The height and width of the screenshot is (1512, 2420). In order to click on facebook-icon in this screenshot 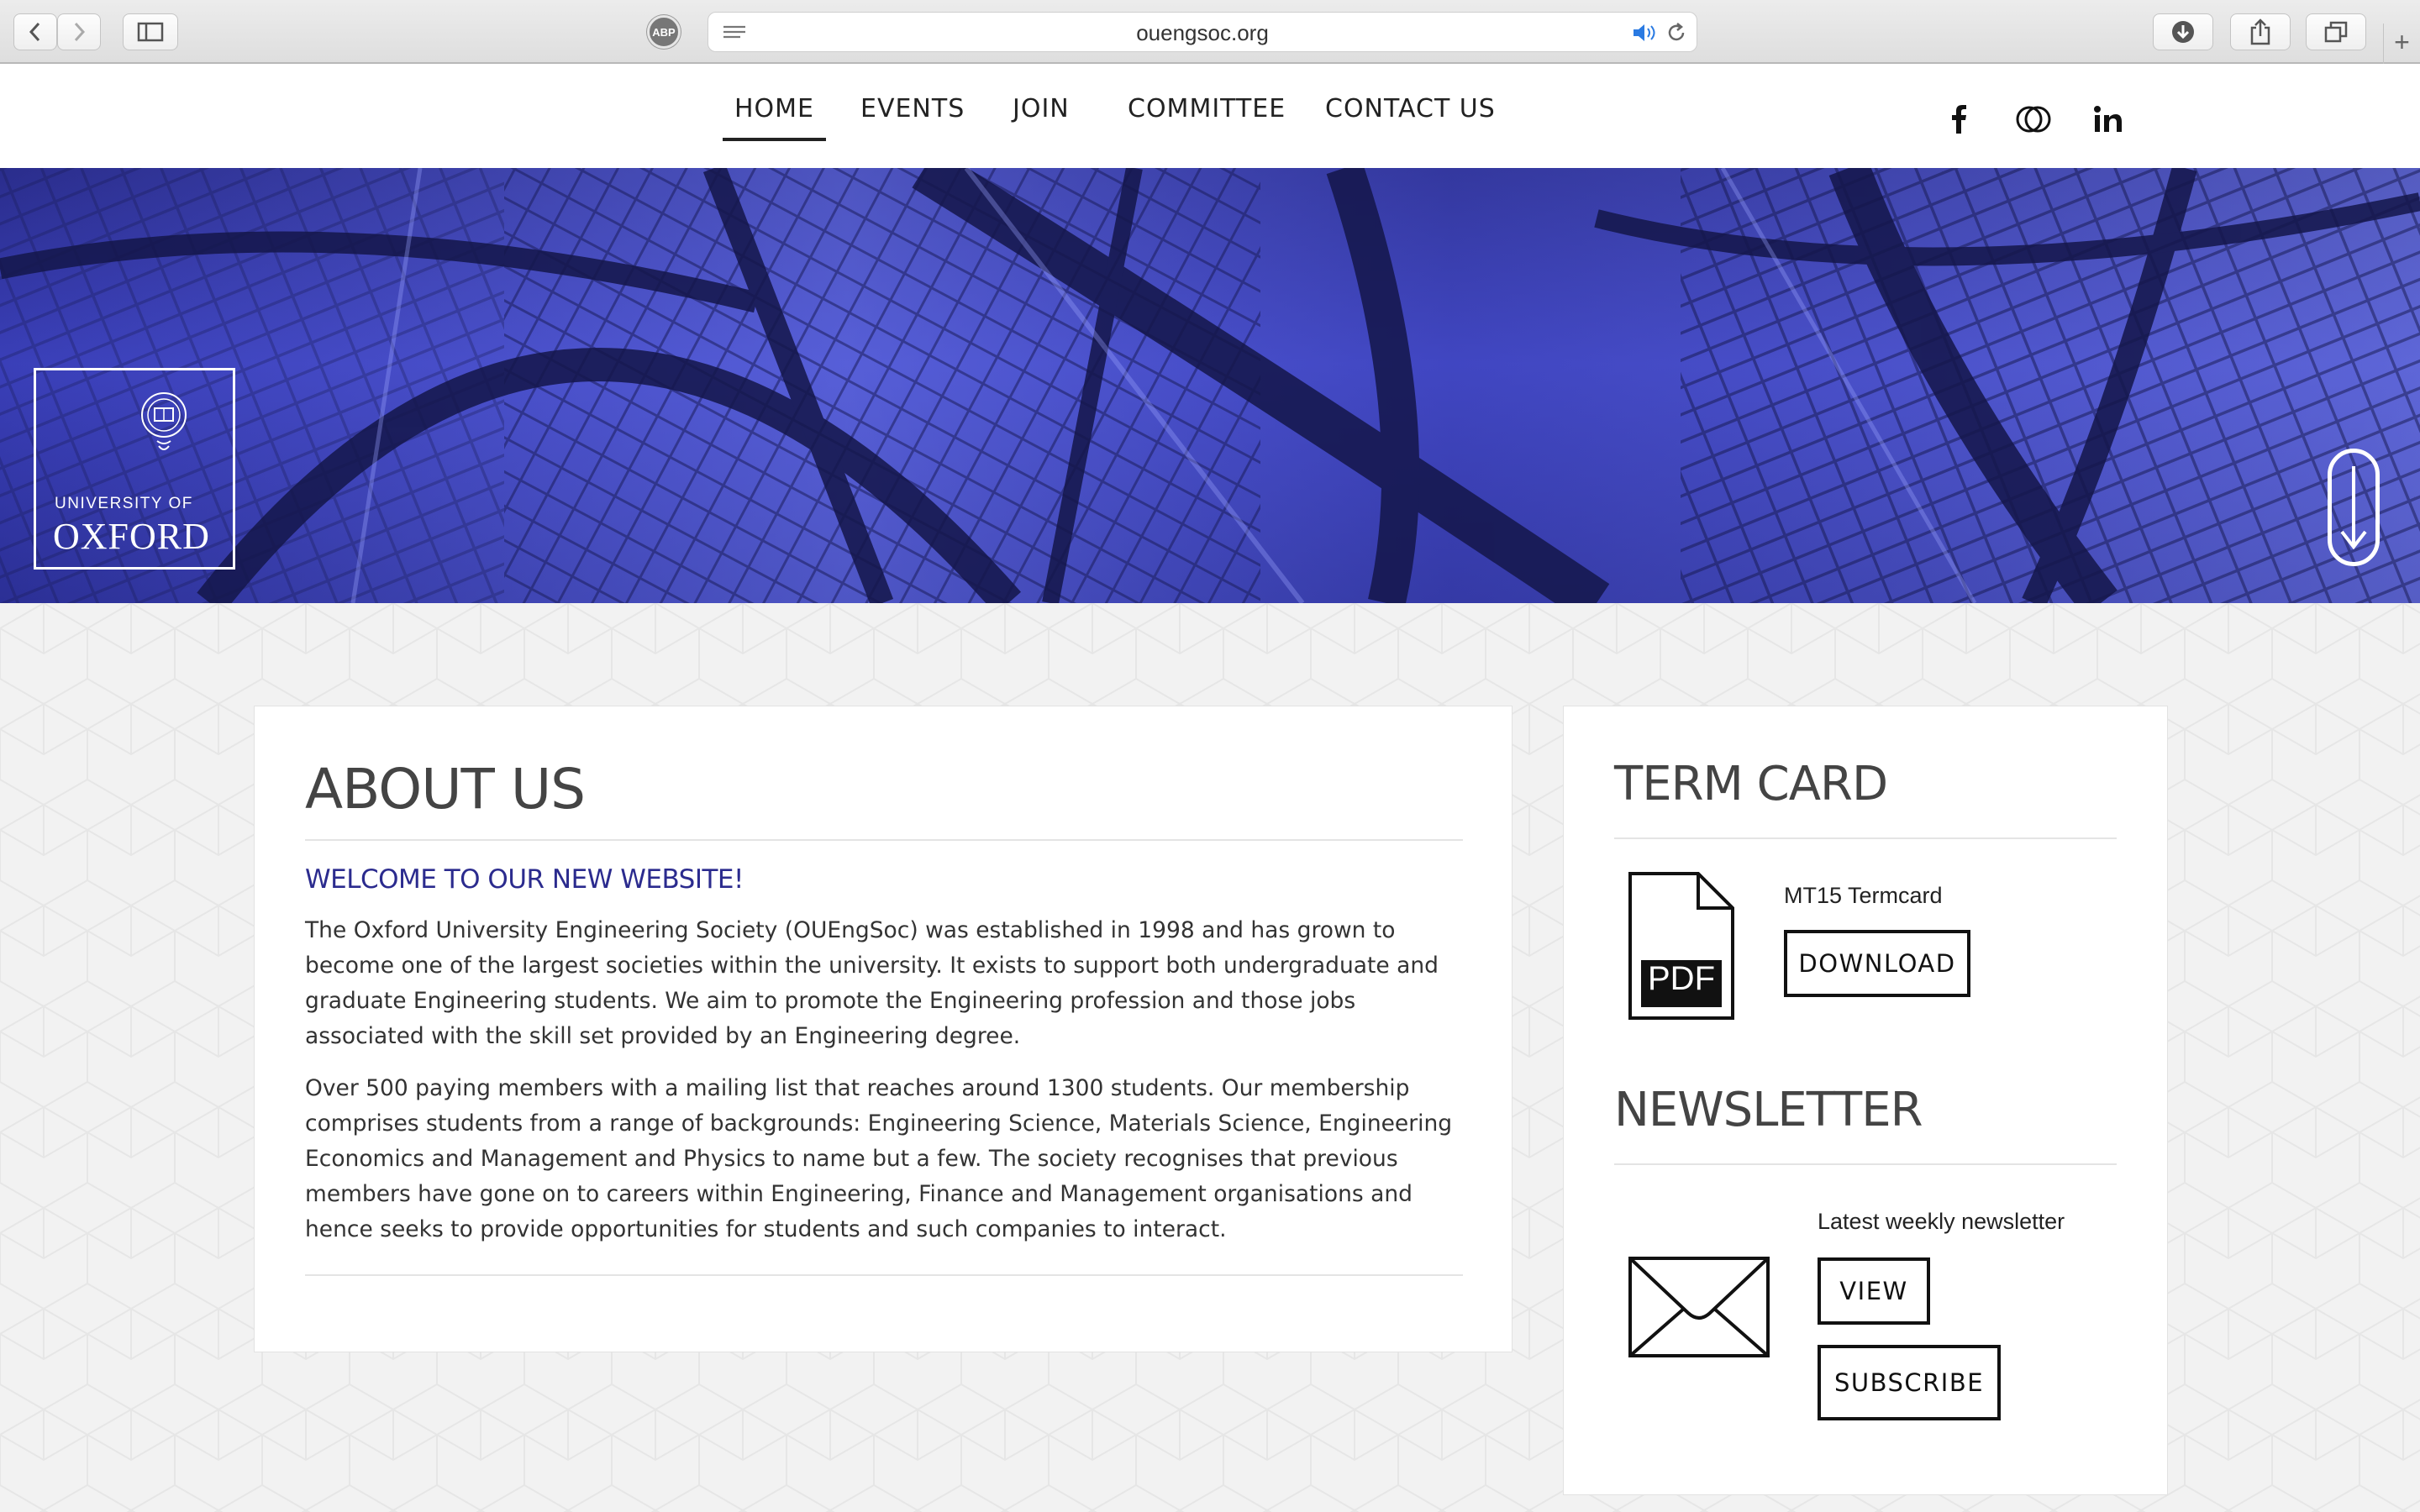, I will do `click(1959, 119)`.